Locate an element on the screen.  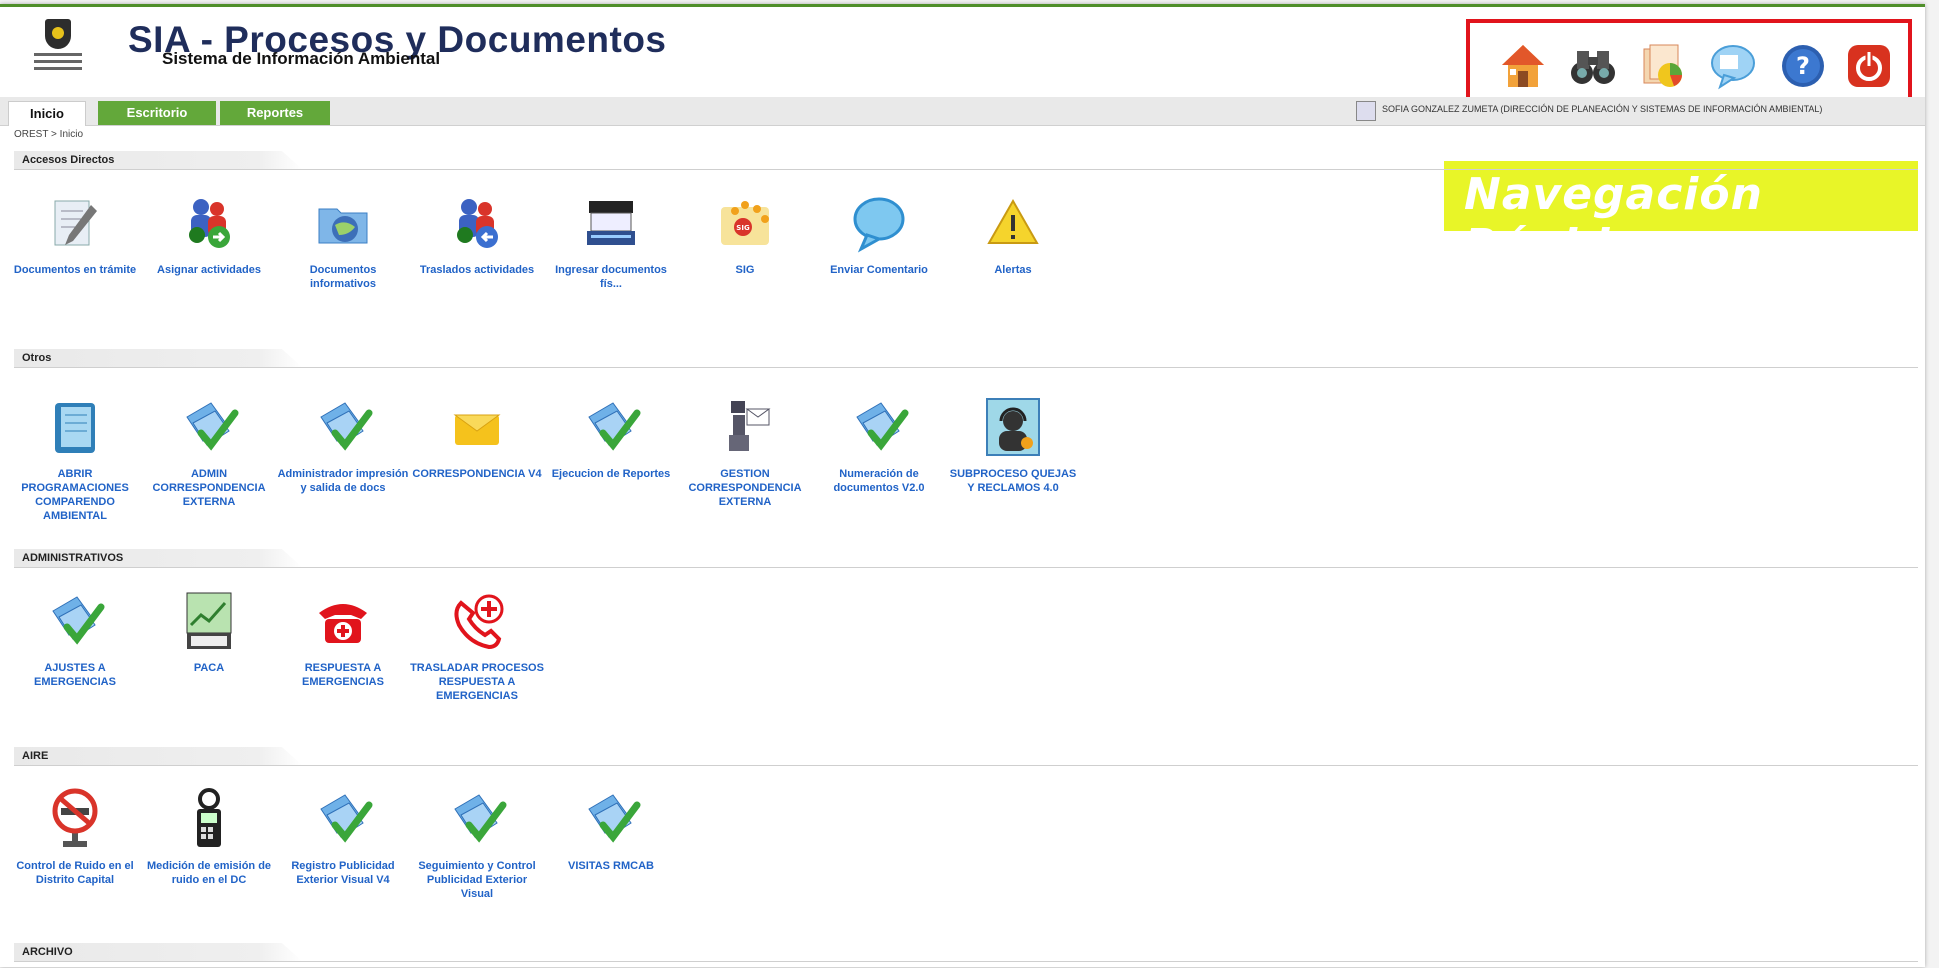
reports-icon is located at coordinates (1663, 66).